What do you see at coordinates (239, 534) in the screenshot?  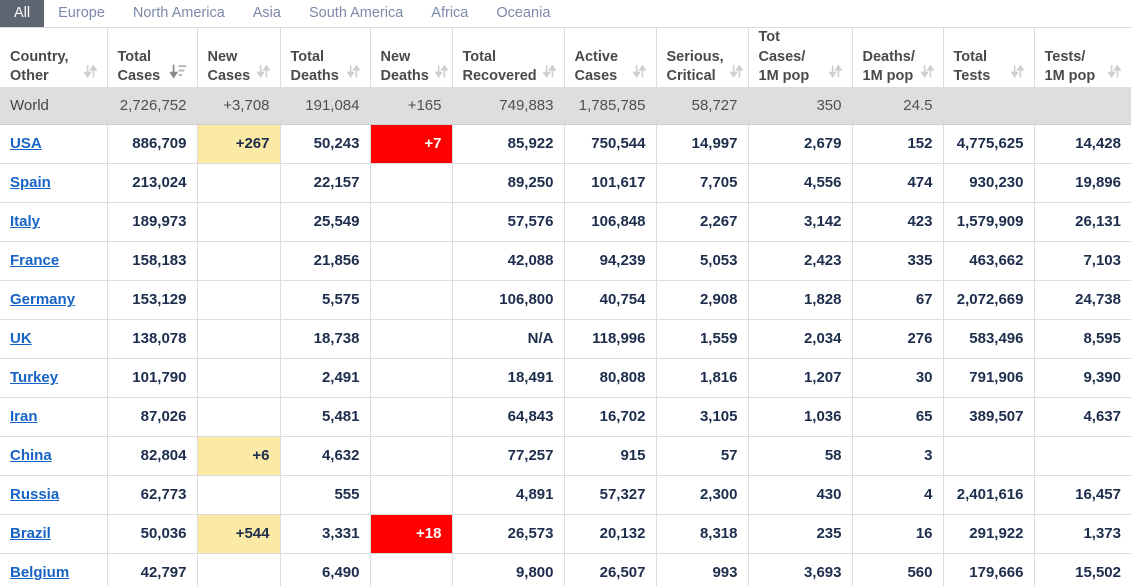 I see `cell-new-cases: +544` at bounding box center [239, 534].